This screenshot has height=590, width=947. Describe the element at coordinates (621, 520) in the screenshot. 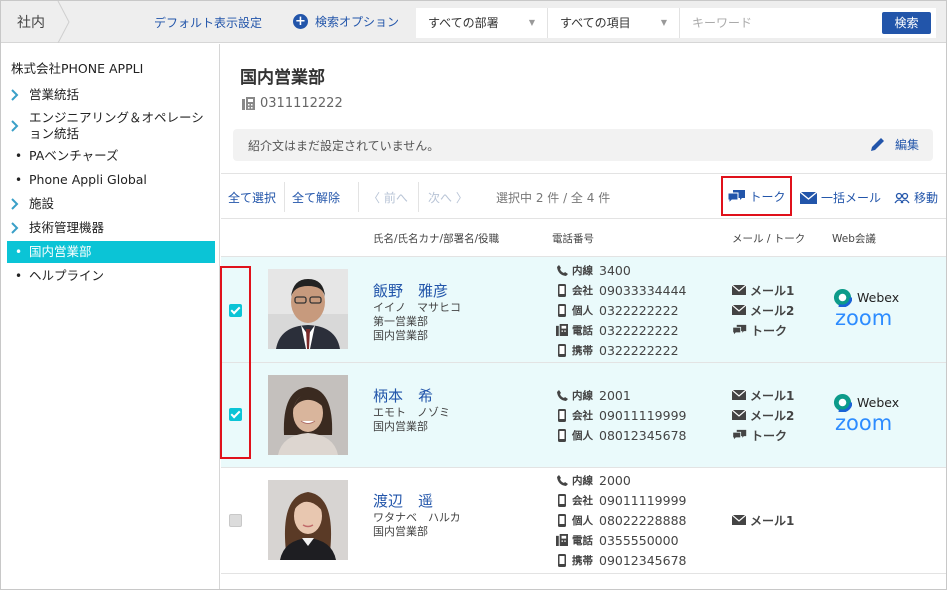

I see `phone-entry: 個人 08022228888` at that location.